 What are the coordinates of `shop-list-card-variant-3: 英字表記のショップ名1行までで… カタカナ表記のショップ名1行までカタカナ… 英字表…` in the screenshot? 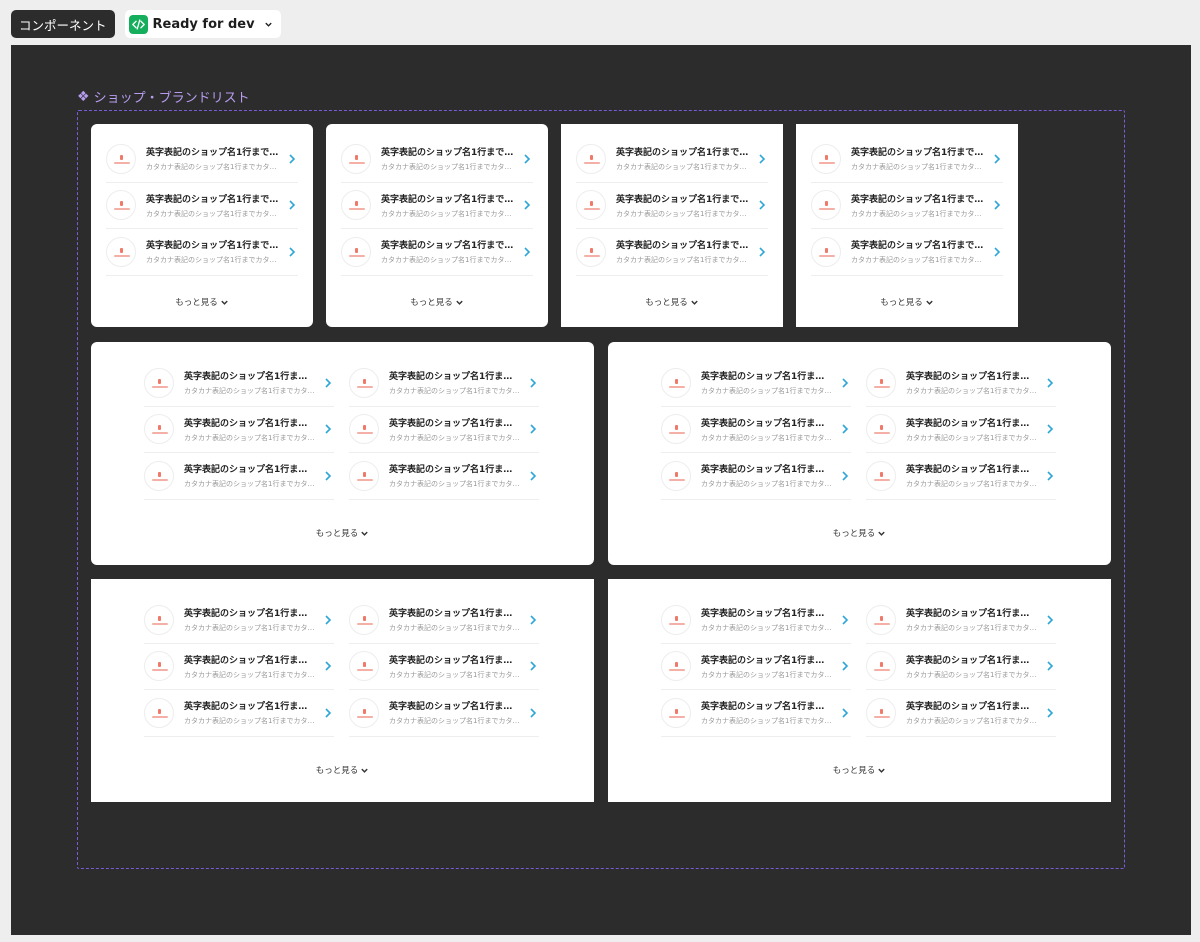 It's located at (672, 225).